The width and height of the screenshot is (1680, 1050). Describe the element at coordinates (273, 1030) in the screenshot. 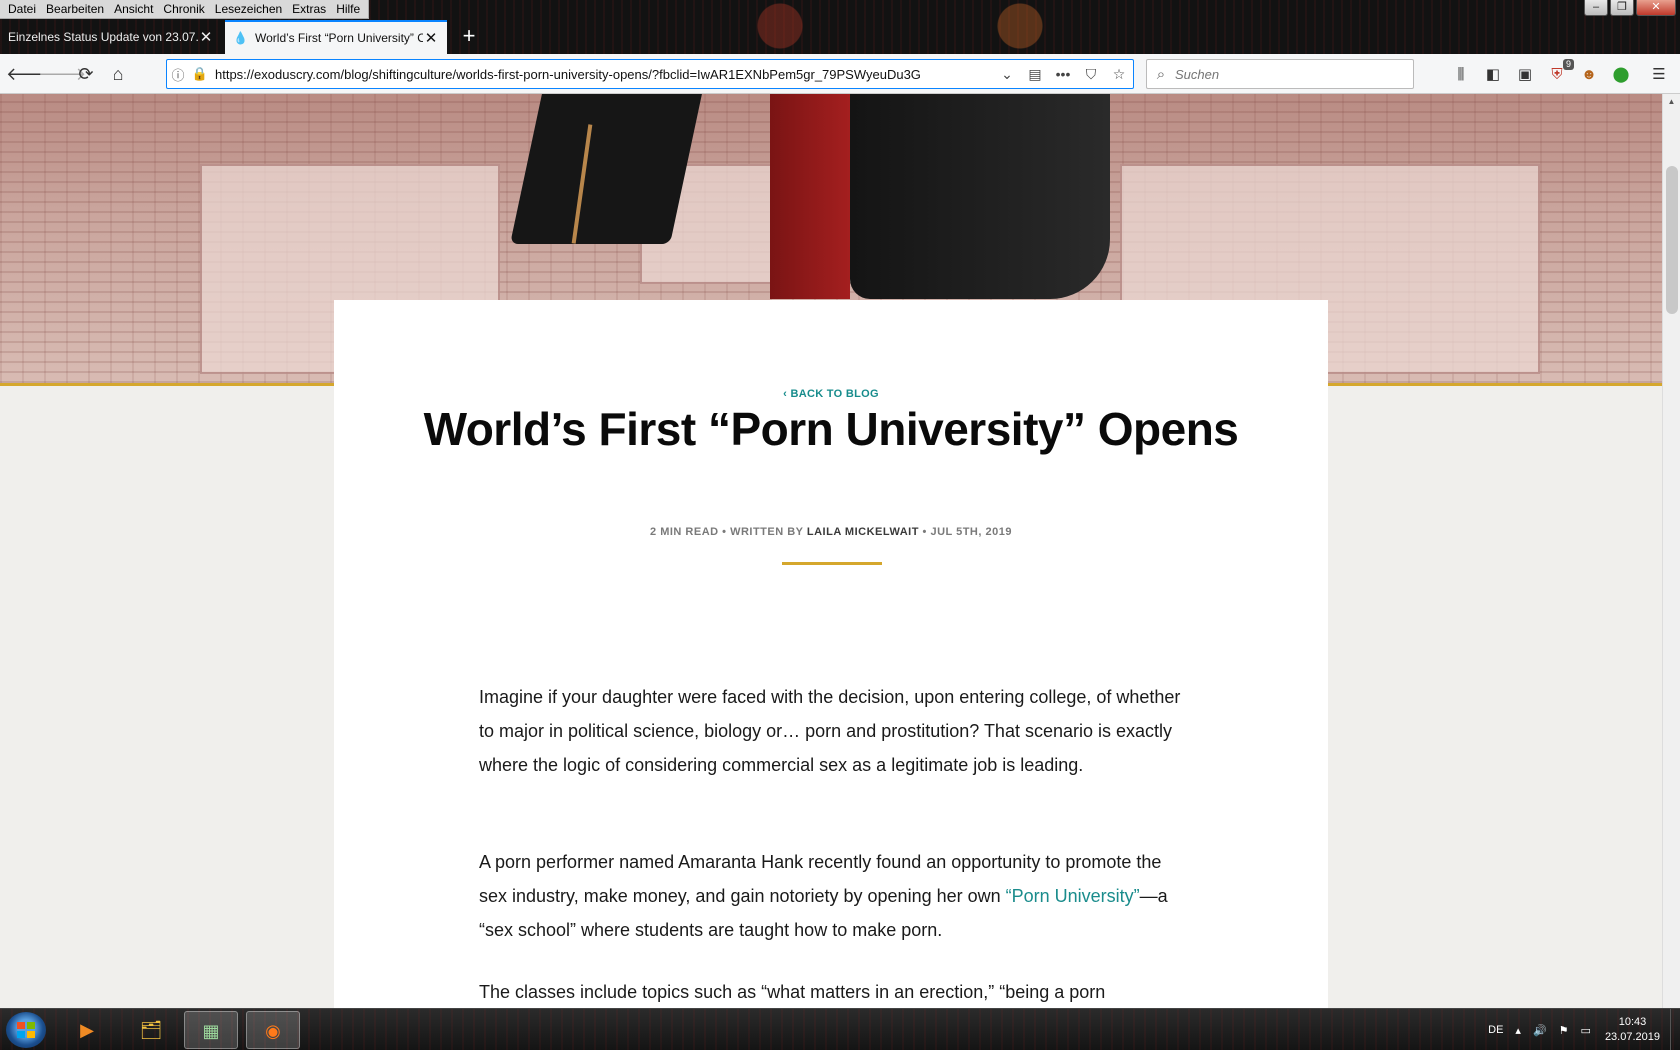

I see `firefox-app: ◉` at that location.